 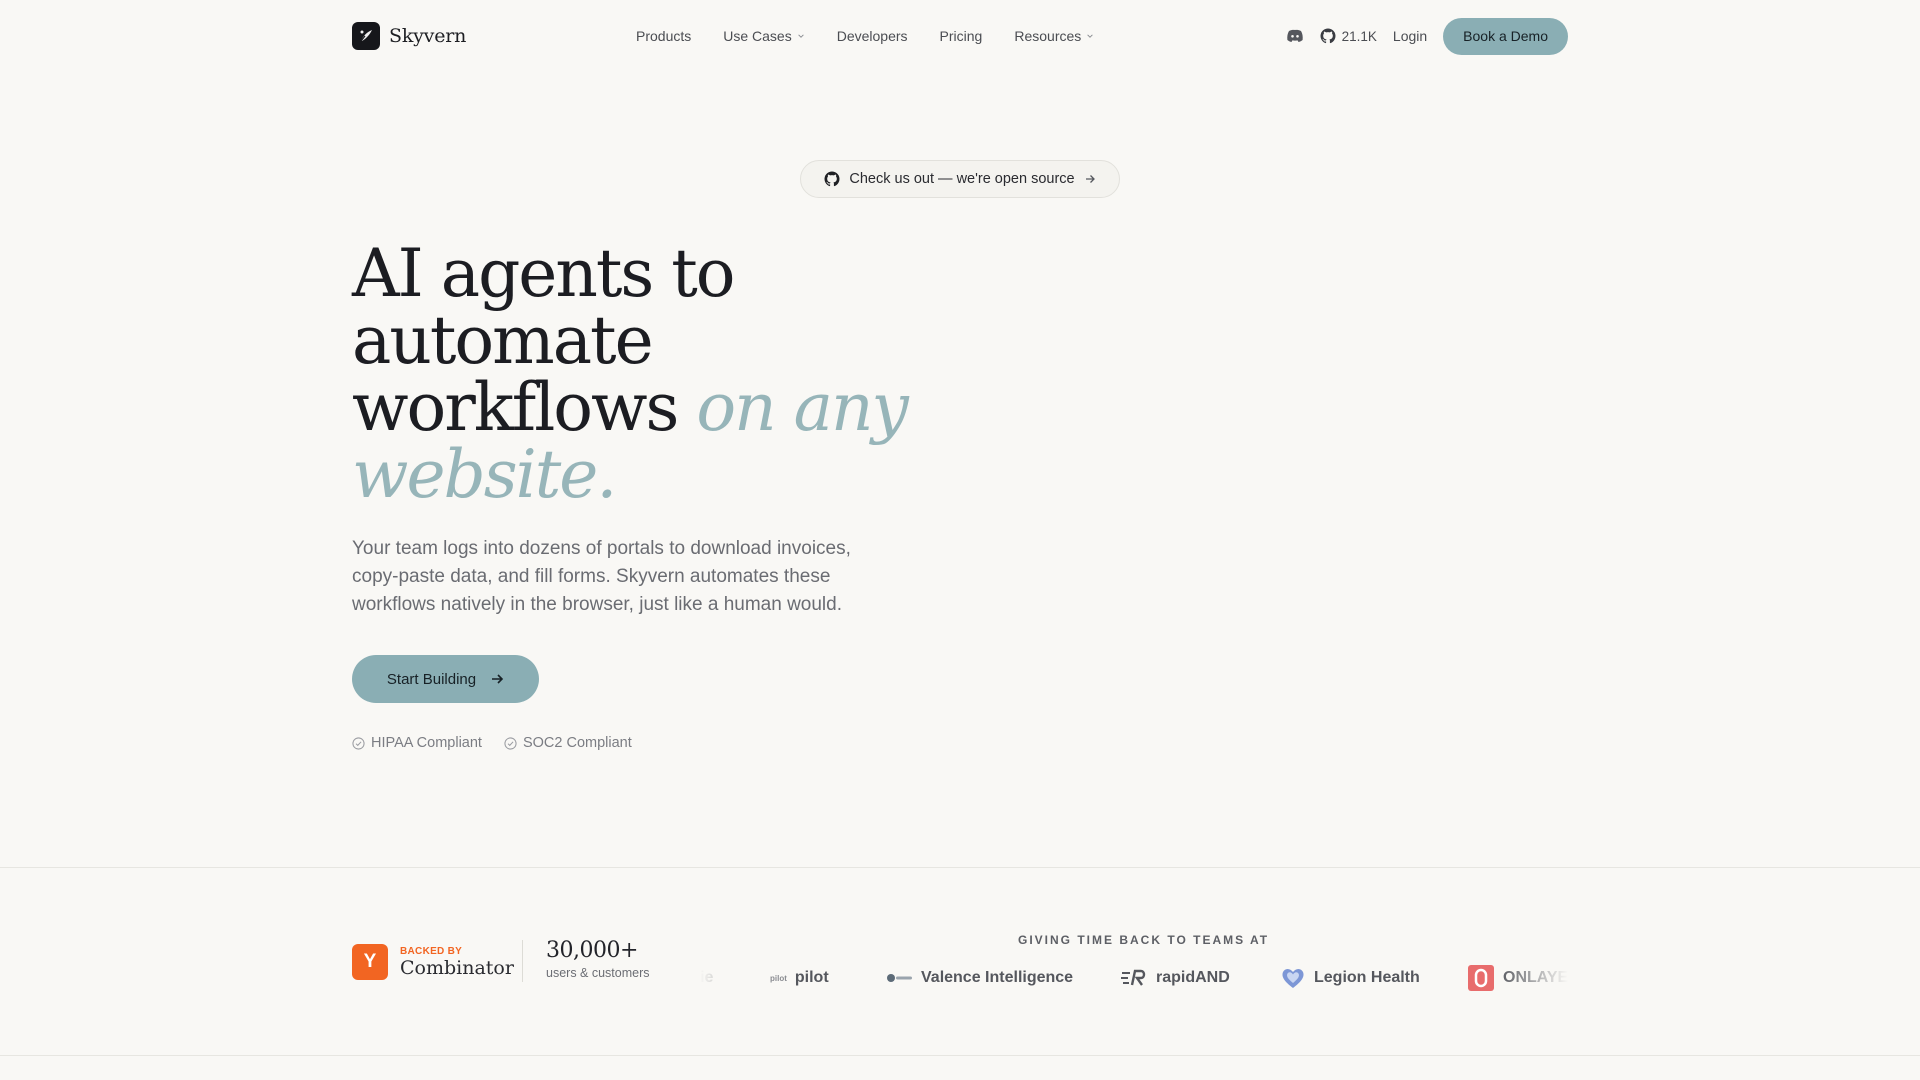 What do you see at coordinates (492, 743) in the screenshot?
I see `compliance-badges: HIPAA Compliant SOC2 Compliant` at bounding box center [492, 743].